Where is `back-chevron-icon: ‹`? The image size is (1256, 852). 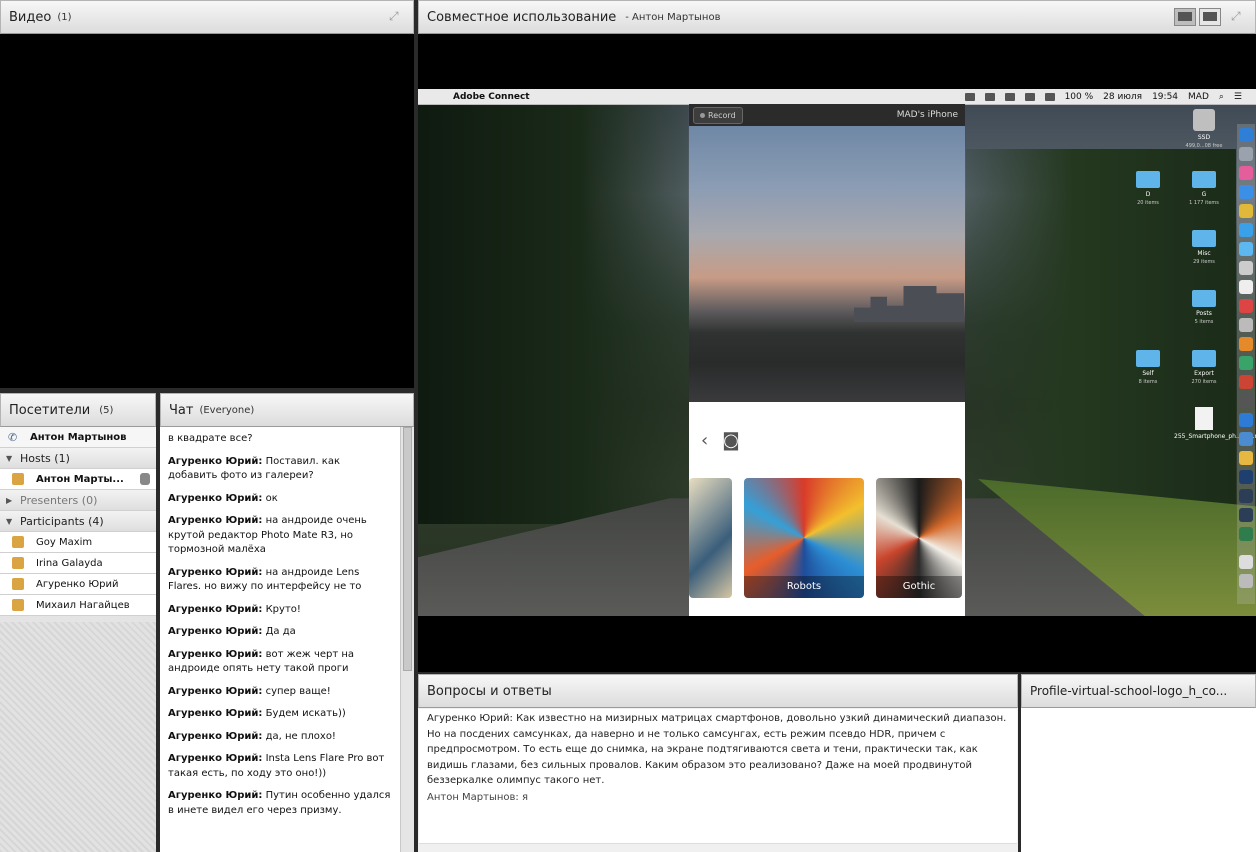 back-chevron-icon: ‹ is located at coordinates (704, 440).